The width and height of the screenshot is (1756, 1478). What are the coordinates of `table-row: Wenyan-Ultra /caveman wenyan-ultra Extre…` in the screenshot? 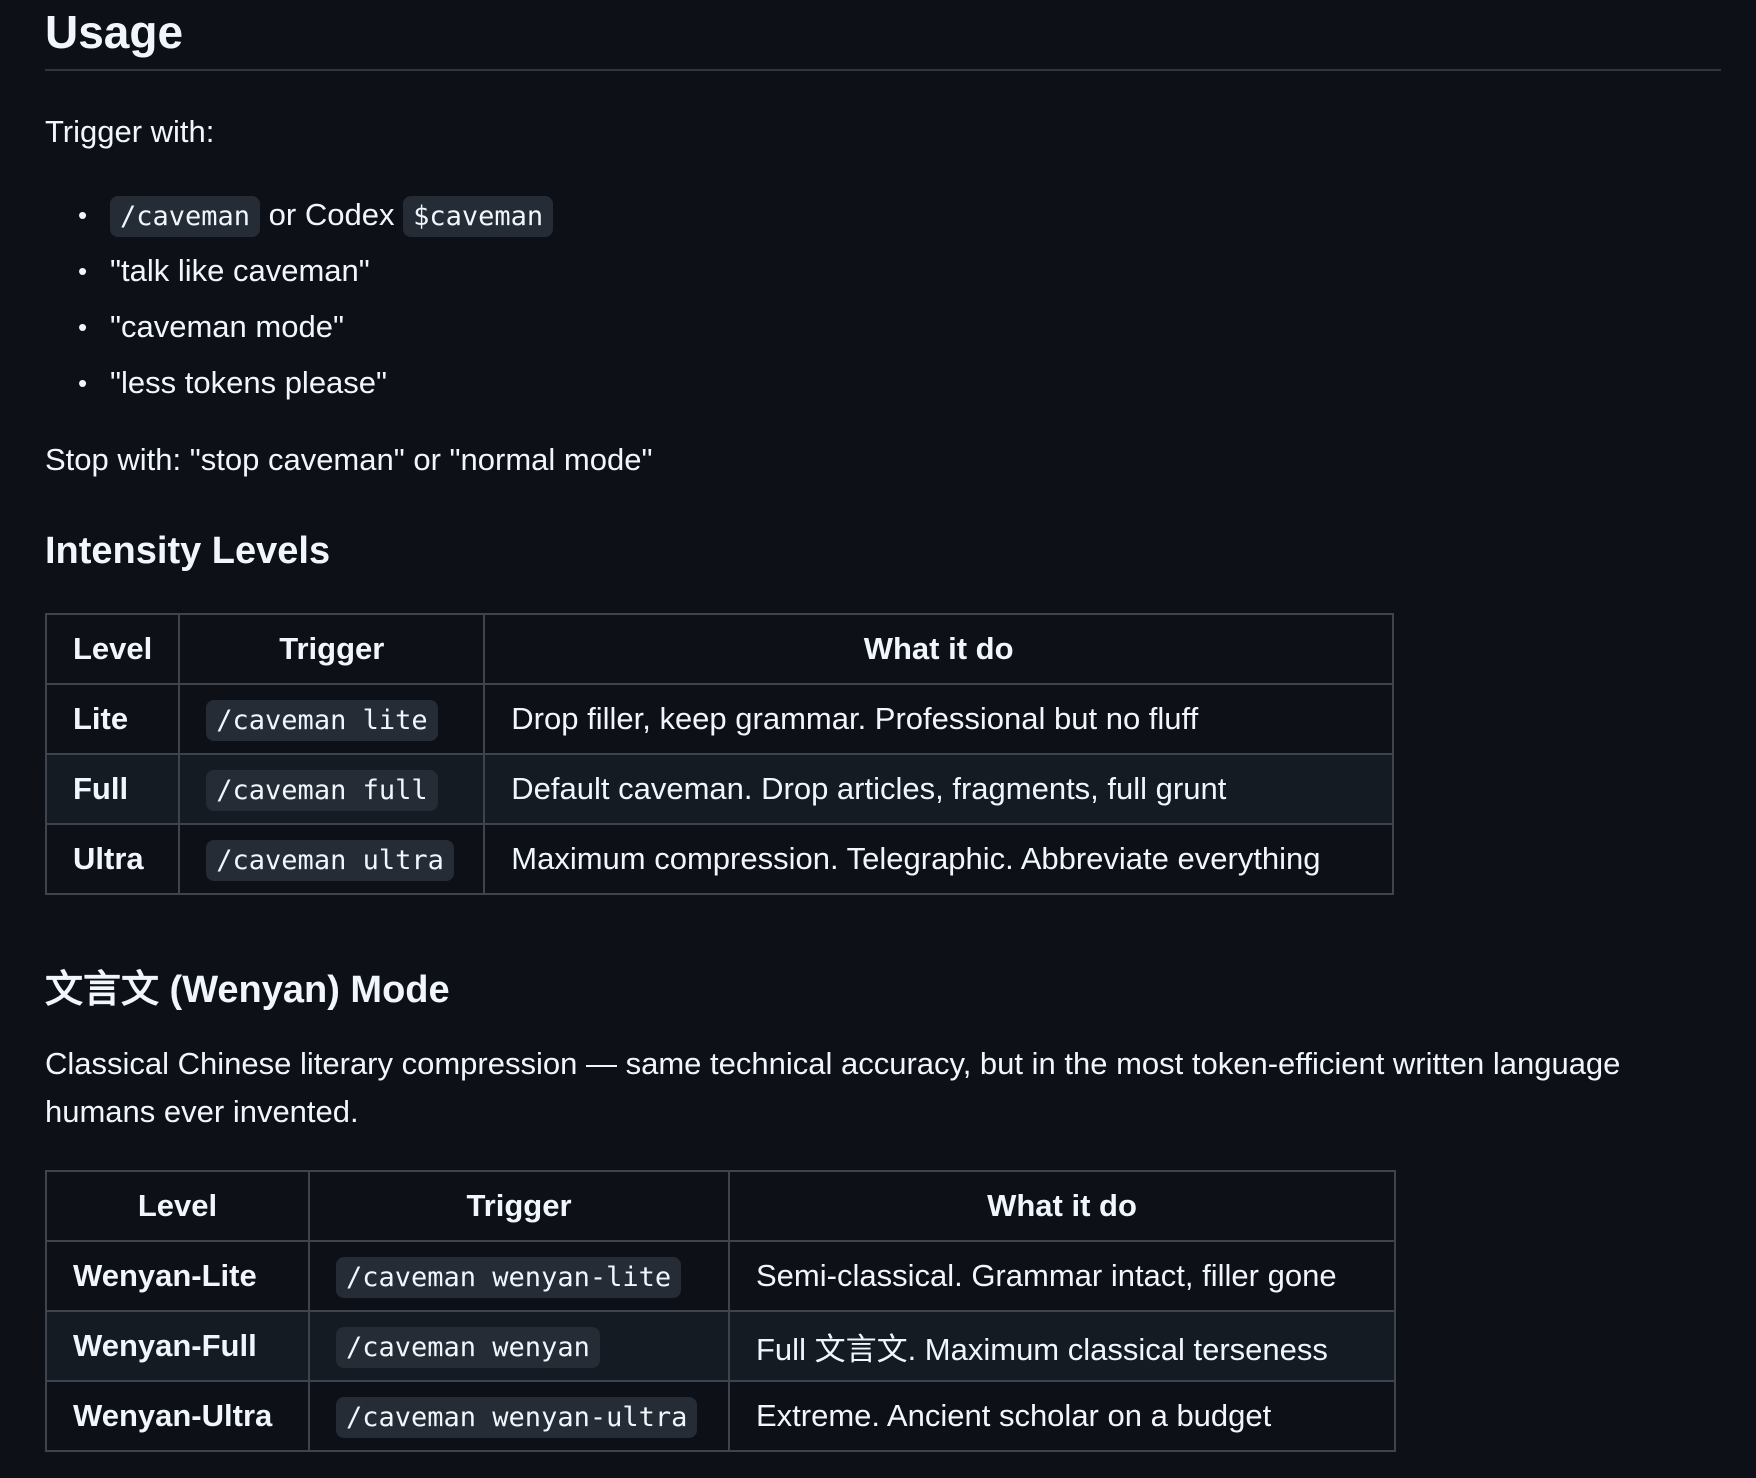 It's located at (720, 1416).